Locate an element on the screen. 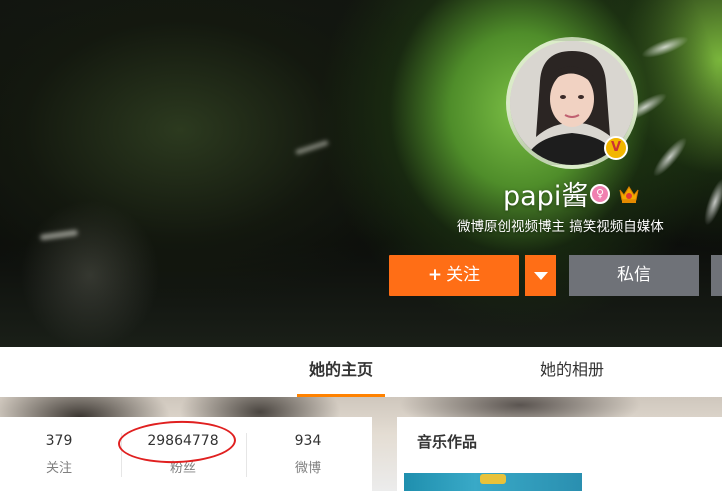  tab-album: 她的相册 is located at coordinates (572, 372).